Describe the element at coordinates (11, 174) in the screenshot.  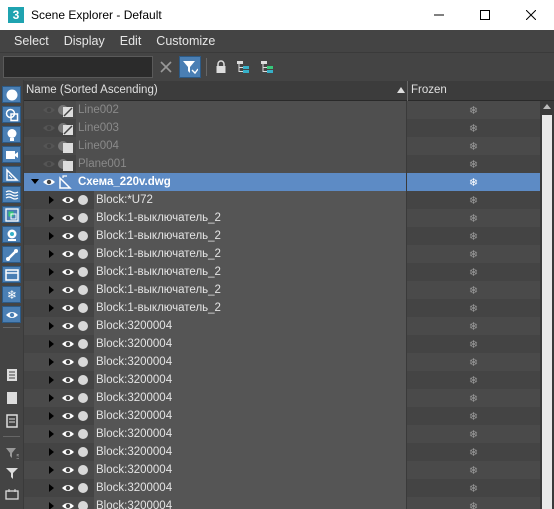
I see `sidebar-helpers-button` at that location.